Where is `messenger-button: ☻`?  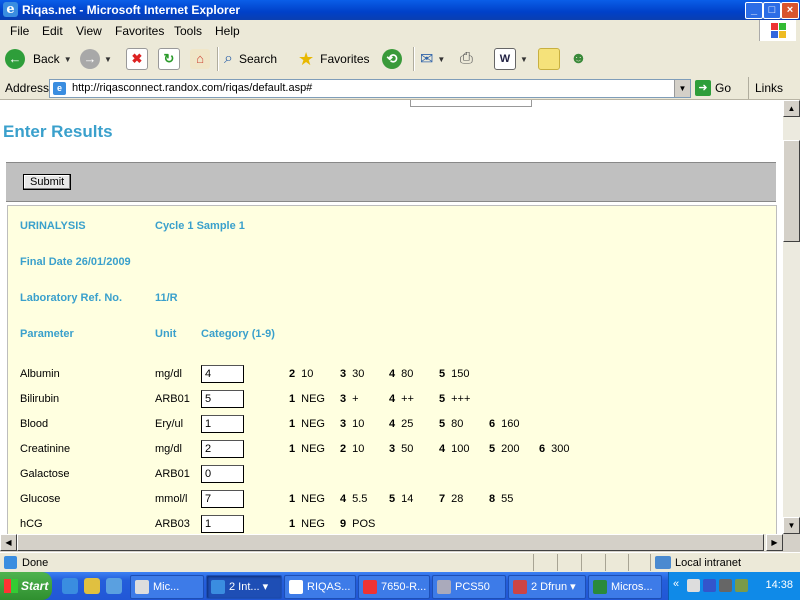 messenger-button: ☻ is located at coordinates (578, 59).